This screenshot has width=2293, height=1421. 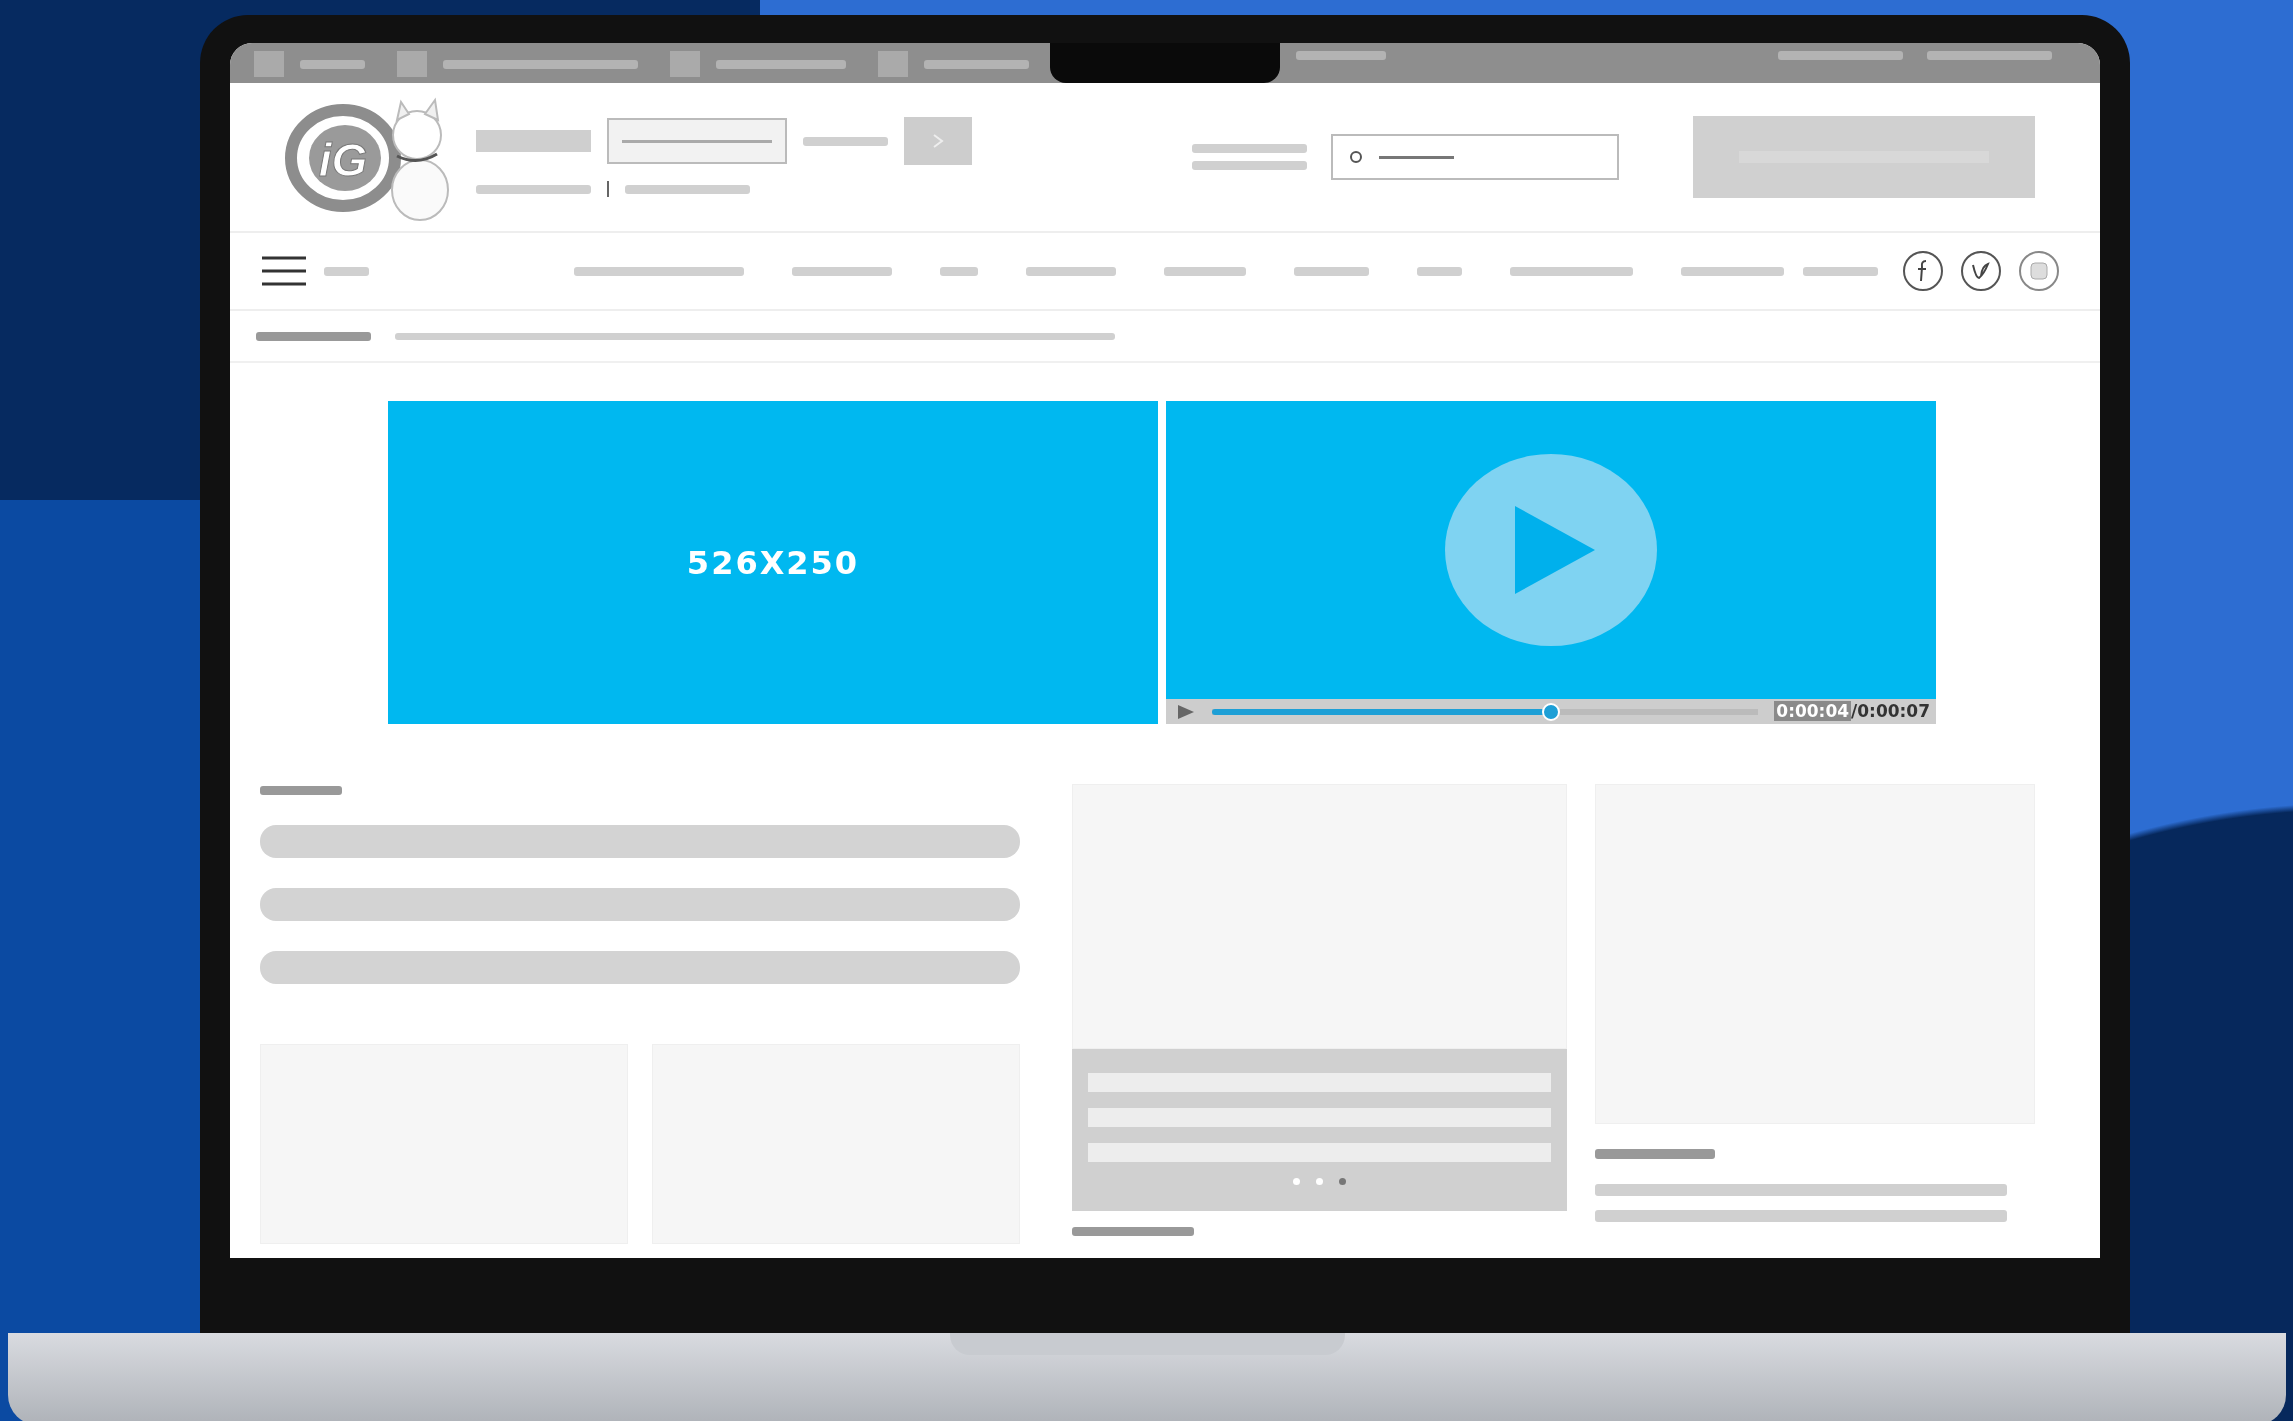 I want to click on placeholder-bar, so click(x=346, y=271).